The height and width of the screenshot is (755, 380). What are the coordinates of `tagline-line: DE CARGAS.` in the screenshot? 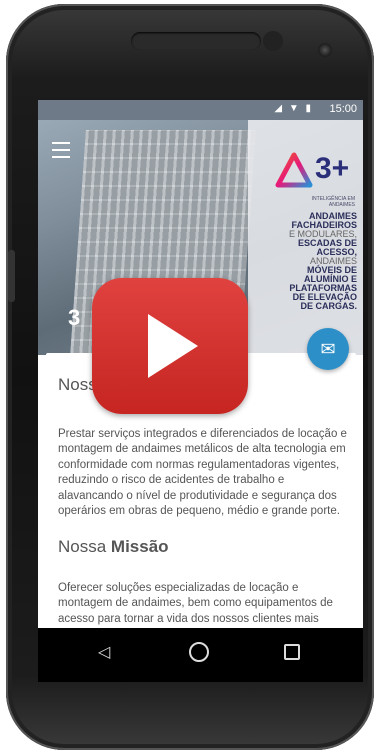 It's located at (328, 306).